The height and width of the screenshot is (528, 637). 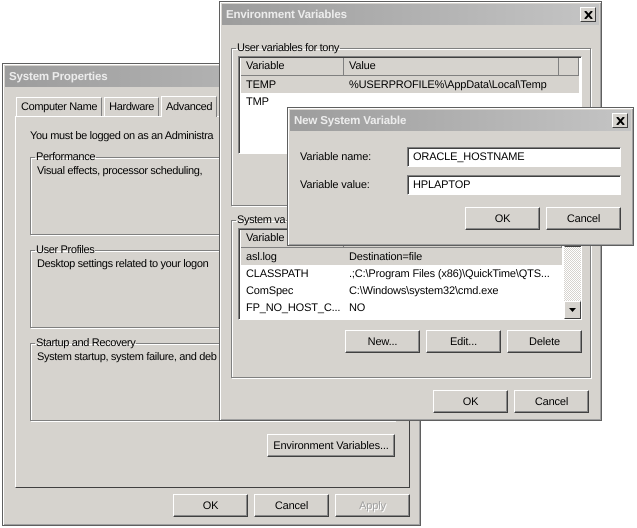 I want to click on table-cell-text: Destination=file, so click(x=386, y=256).